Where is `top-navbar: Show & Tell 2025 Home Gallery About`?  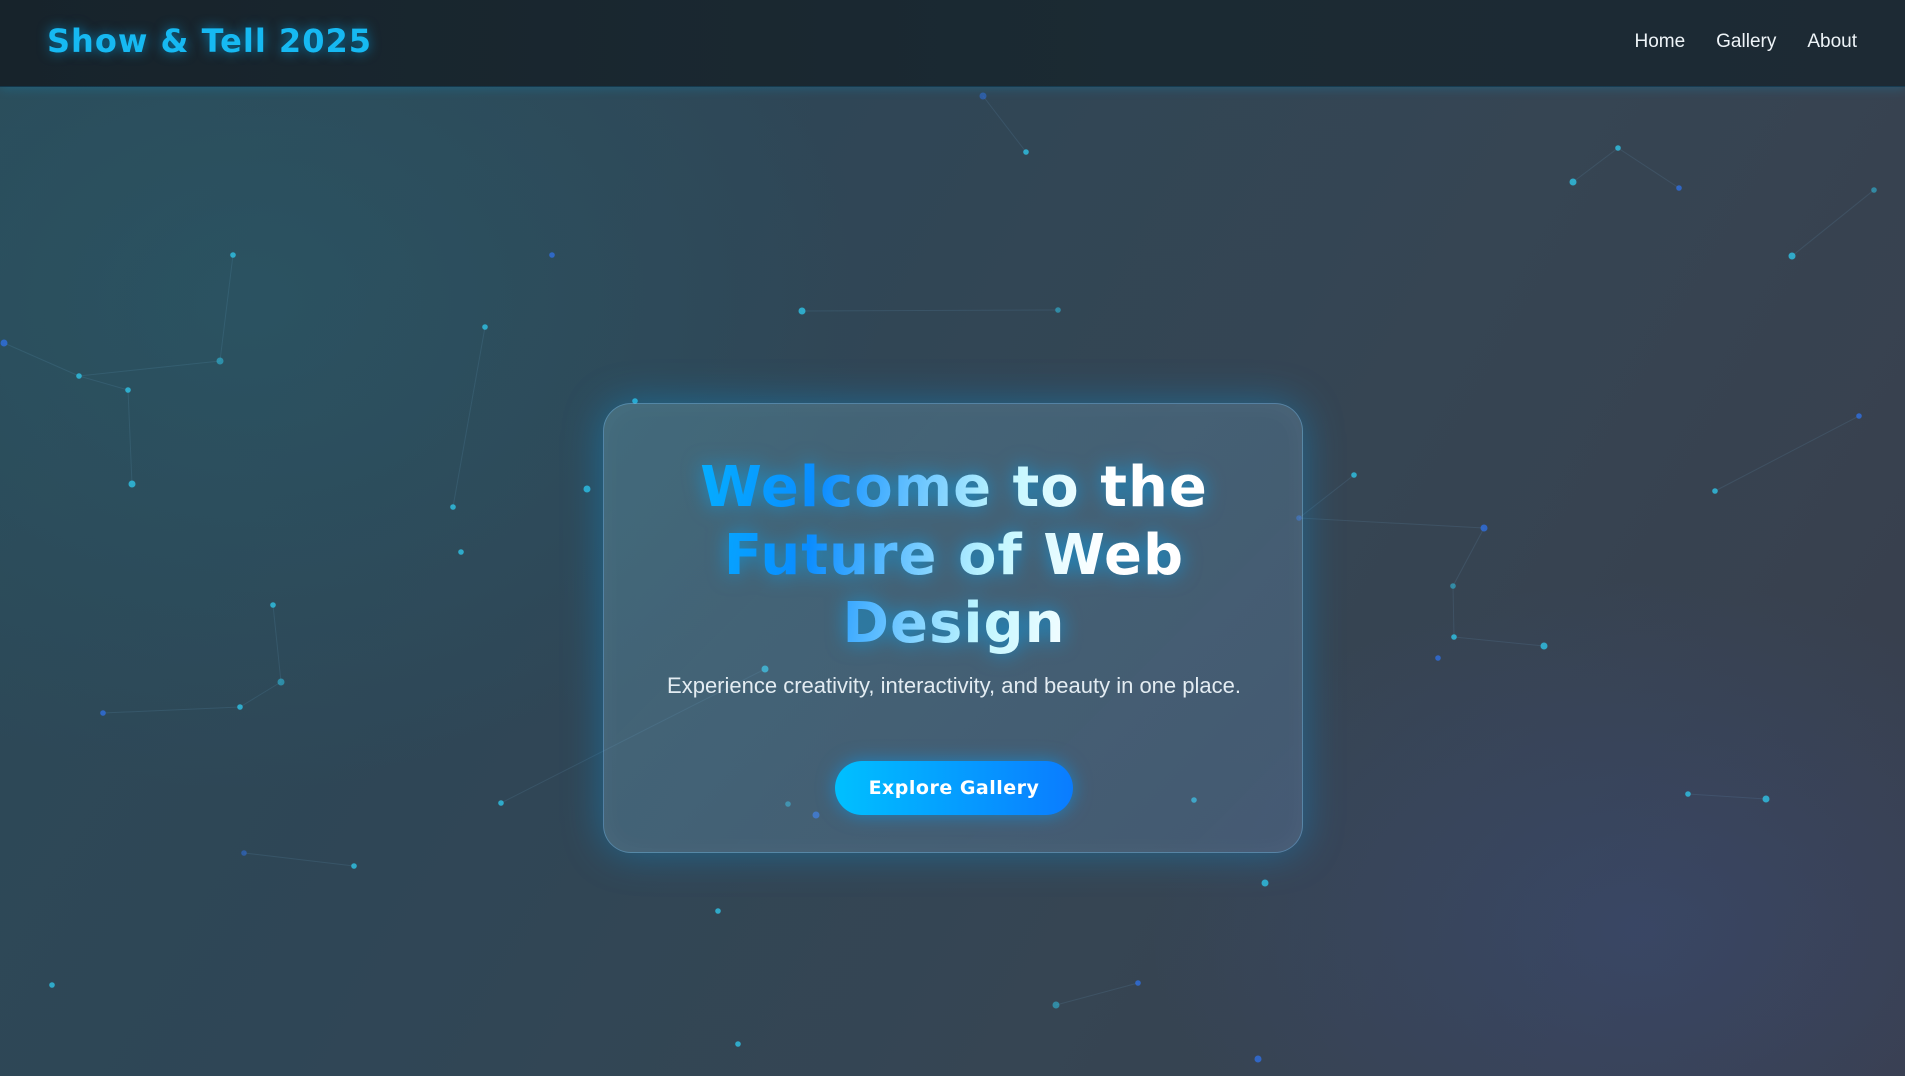 top-navbar: Show & Tell 2025 Home Gallery About is located at coordinates (952, 43).